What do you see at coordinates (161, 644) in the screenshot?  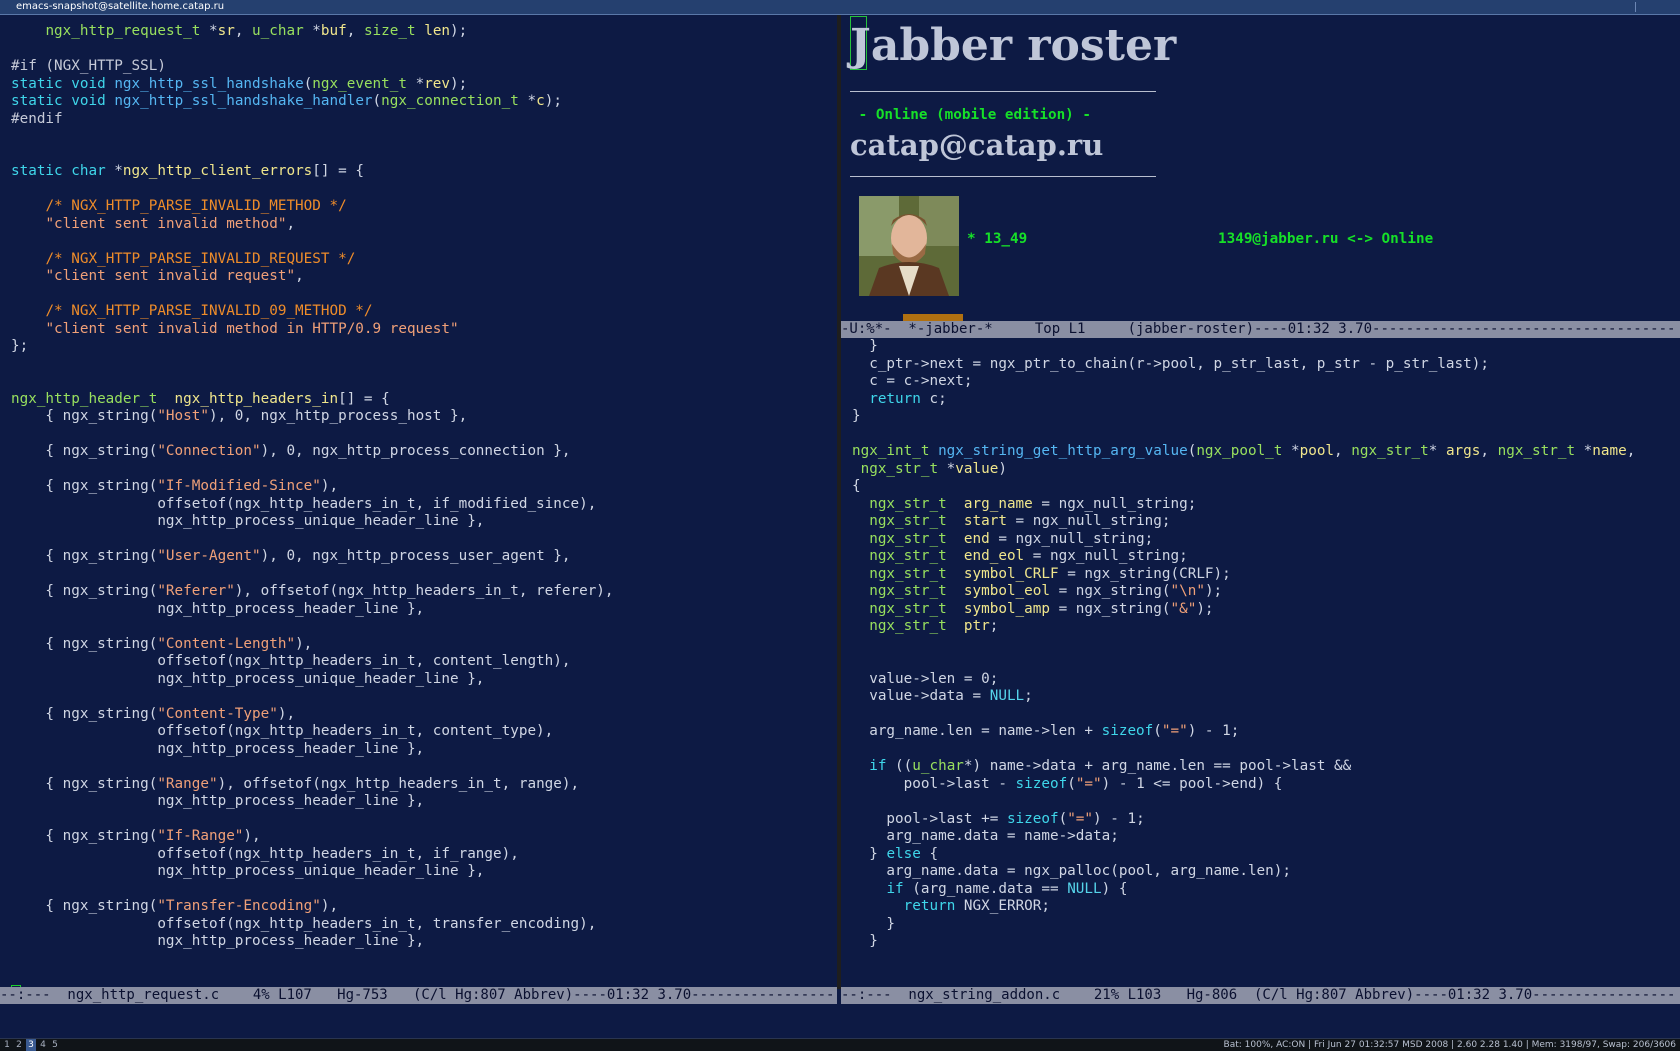 I see `code-line: { ngx_string("Content-Length"),` at bounding box center [161, 644].